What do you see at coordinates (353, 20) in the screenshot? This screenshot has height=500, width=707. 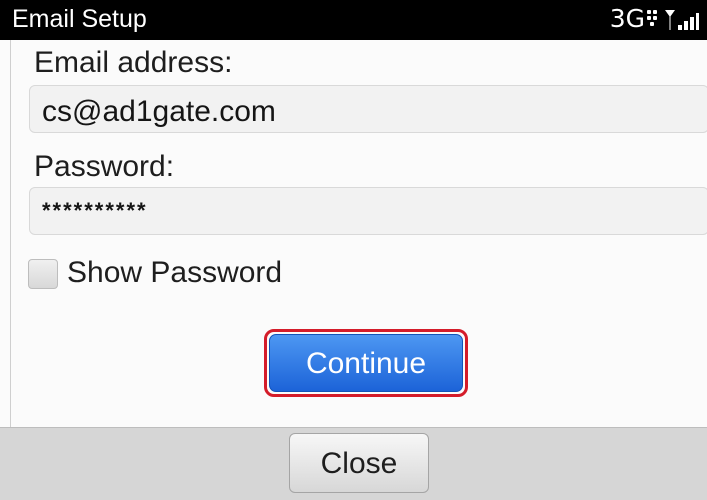 I see `status-bar: Email Setup 3G` at bounding box center [353, 20].